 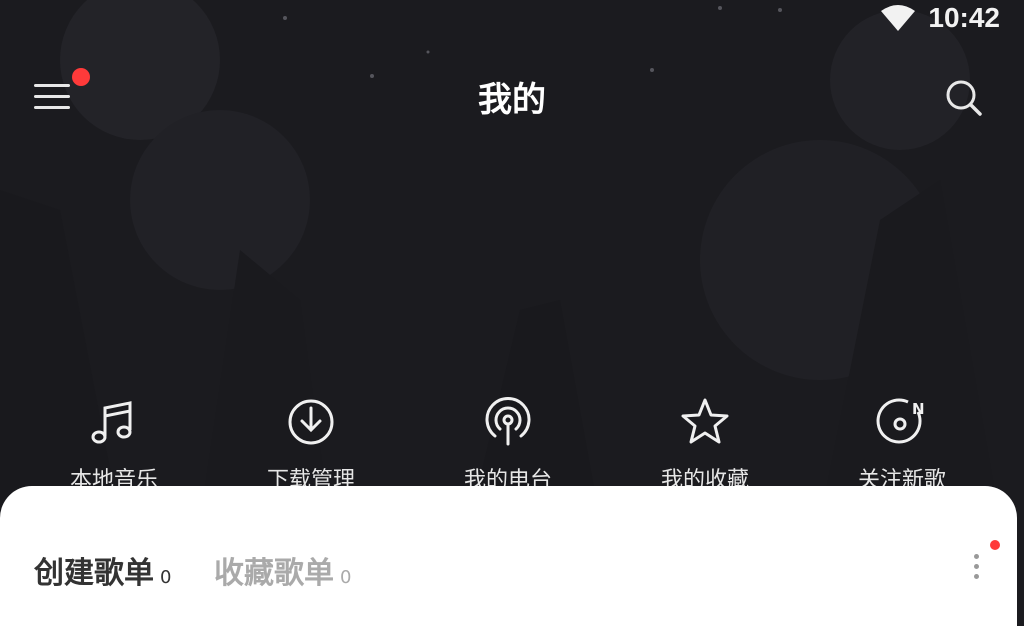 I want to click on new-song-icon: N, so click(x=900, y=421).